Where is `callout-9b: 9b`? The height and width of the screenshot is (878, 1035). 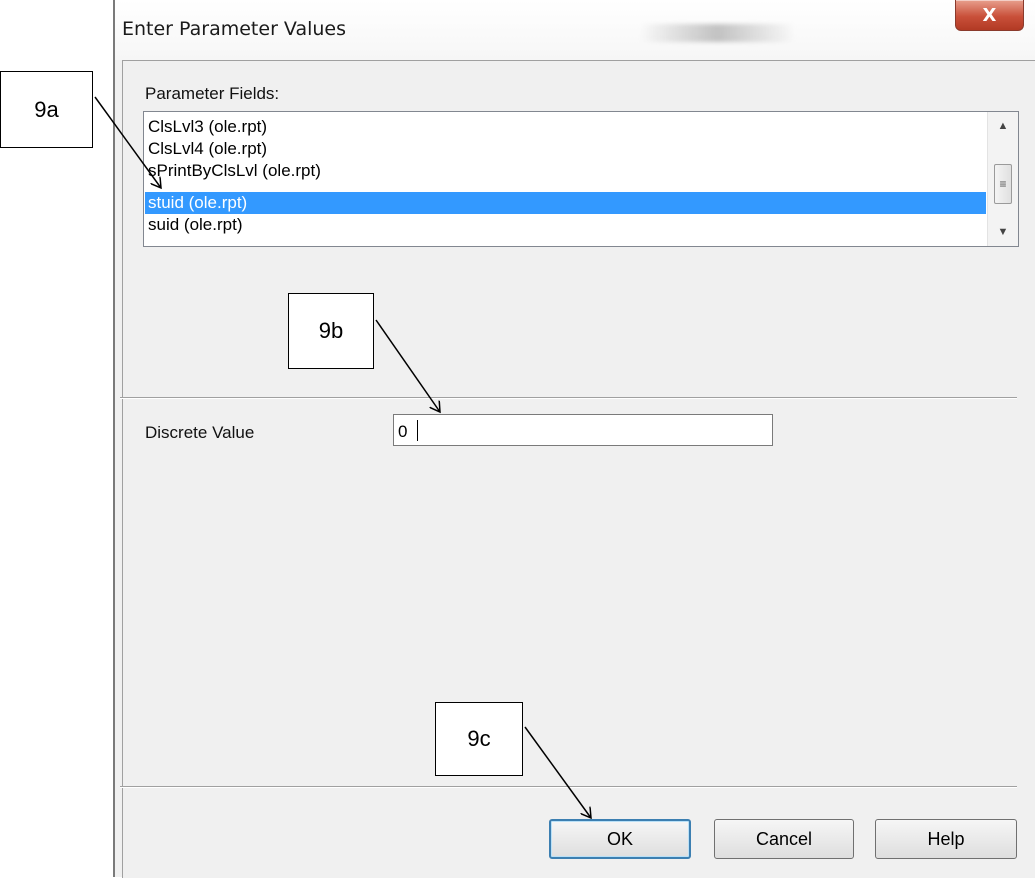 callout-9b: 9b is located at coordinates (331, 331).